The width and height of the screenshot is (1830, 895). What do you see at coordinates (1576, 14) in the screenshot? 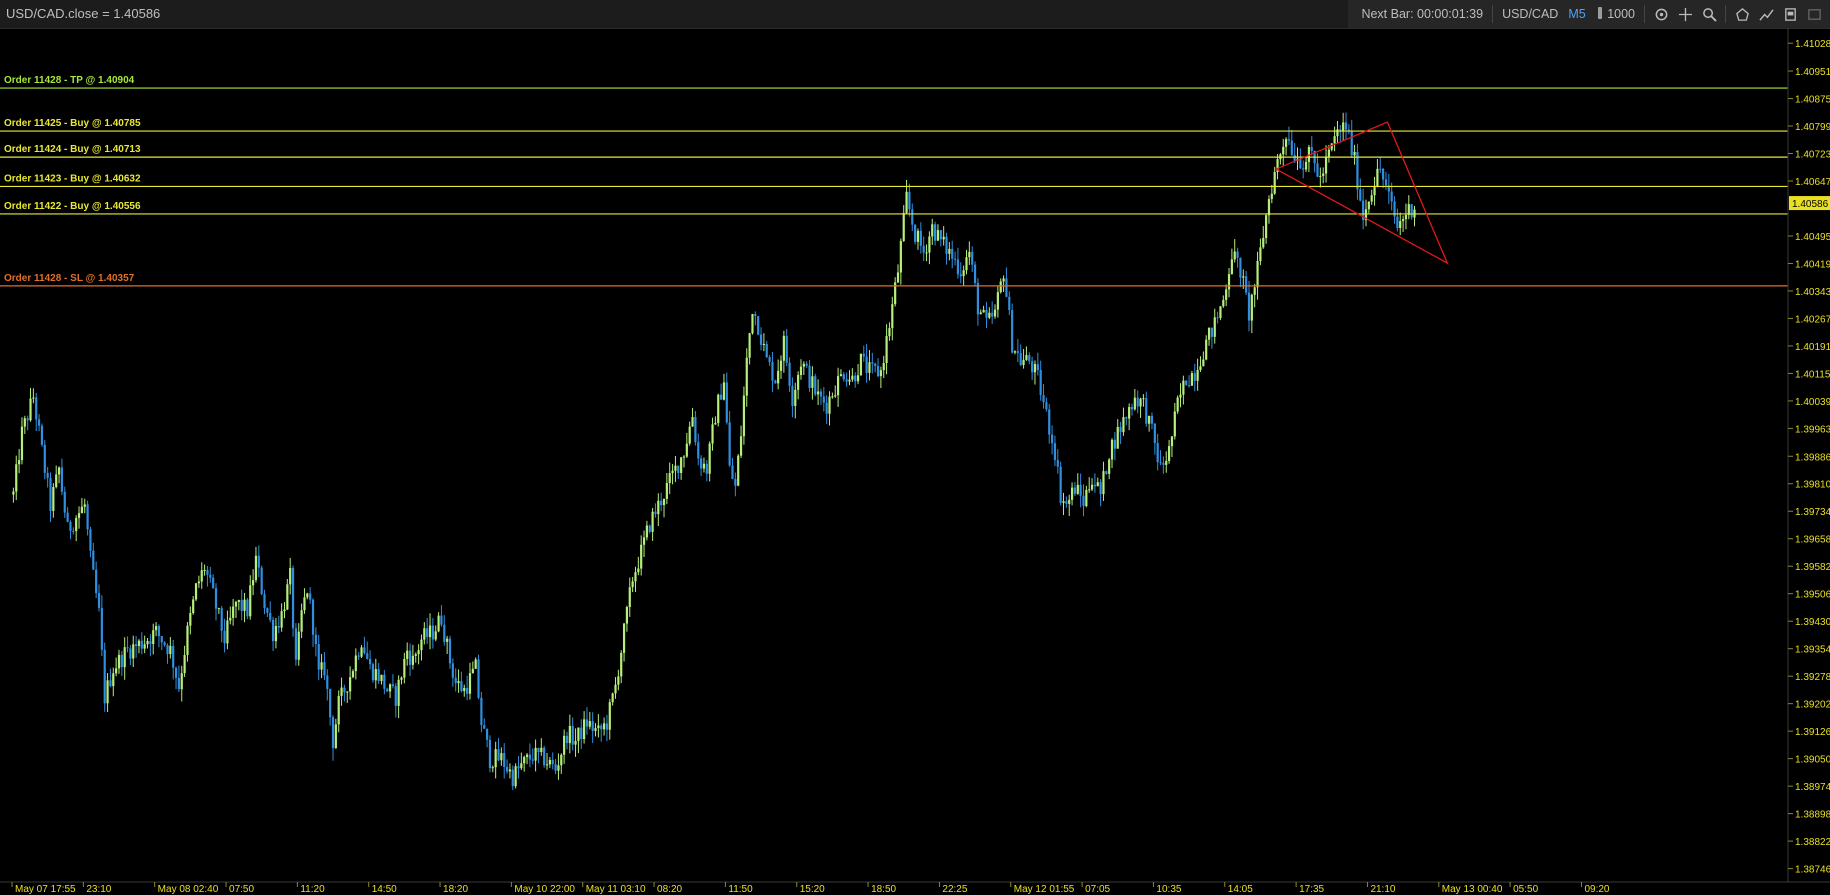
I see `timeframe-selector: M5` at bounding box center [1576, 14].